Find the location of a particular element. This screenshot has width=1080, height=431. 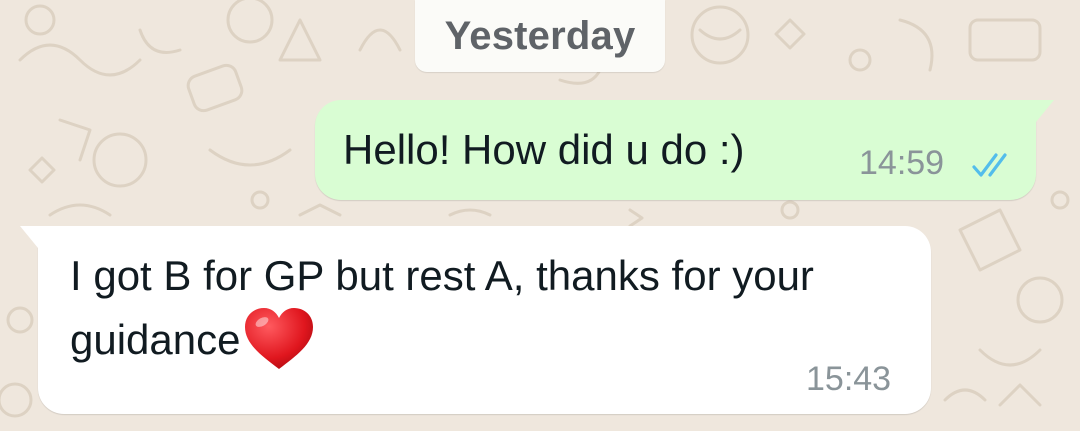

message-timestamp: 14:59 is located at coordinates (902, 163).